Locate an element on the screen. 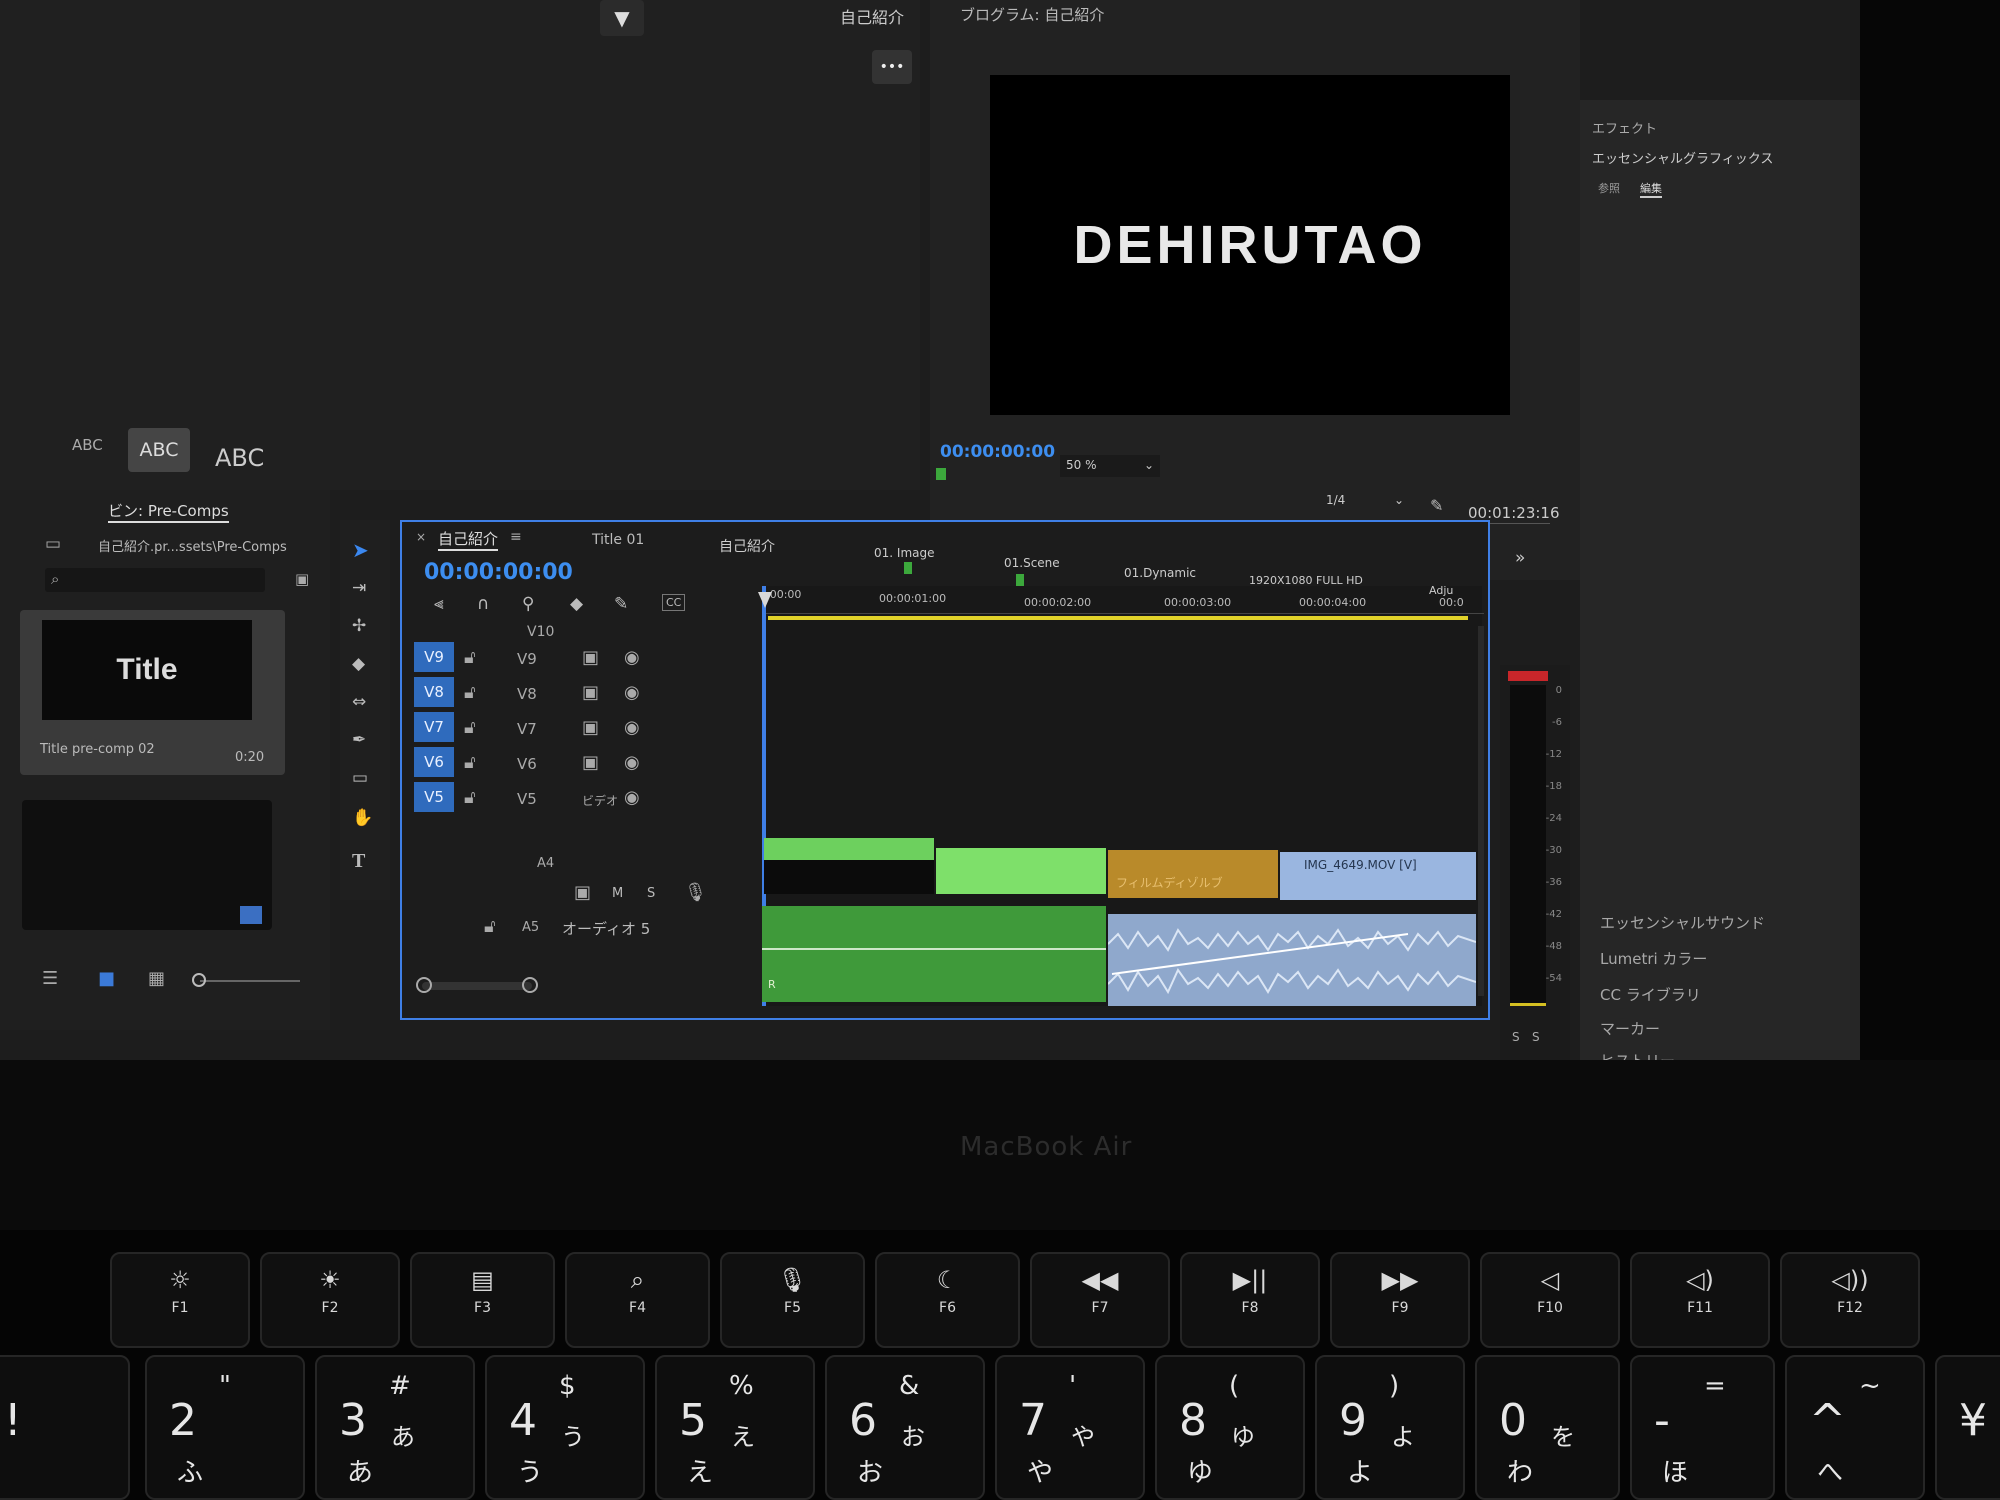 Image resolution: width=2000 pixels, height=1500 pixels. browse-subtab: 参照 is located at coordinates (1609, 188).